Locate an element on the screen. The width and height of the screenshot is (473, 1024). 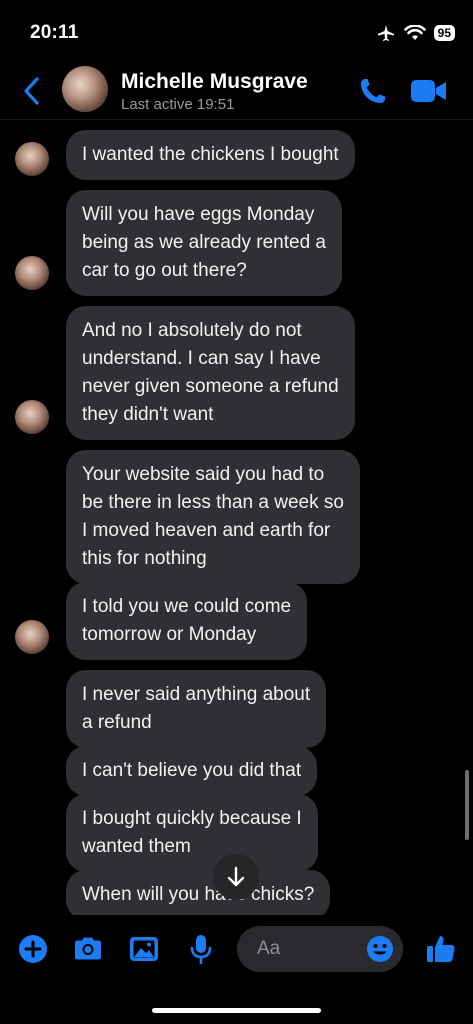
airplane-mode-icon is located at coordinates (385, 33).